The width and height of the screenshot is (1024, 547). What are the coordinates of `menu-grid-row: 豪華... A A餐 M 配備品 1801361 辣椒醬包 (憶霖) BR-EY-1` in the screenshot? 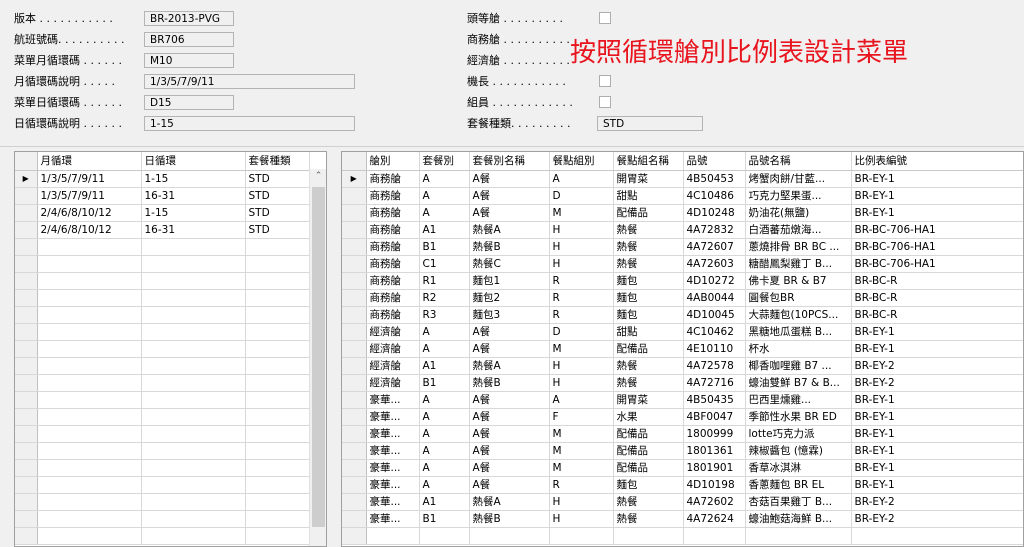 It's located at (682, 451).